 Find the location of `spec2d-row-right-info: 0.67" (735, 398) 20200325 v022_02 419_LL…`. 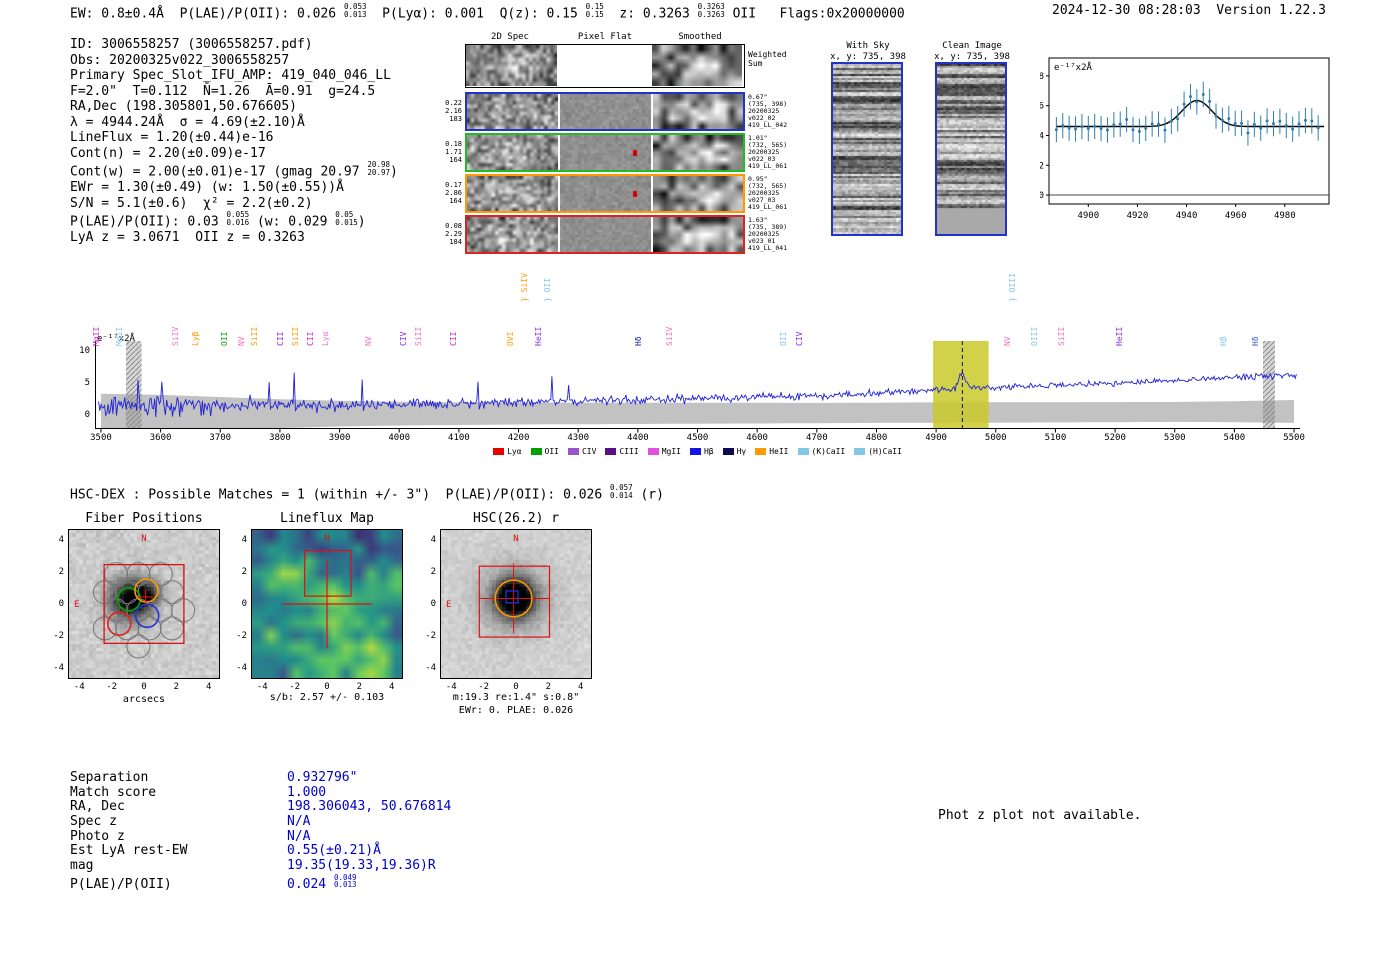

spec2d-row-right-info: 0.67" (735, 398) 20200325 v022_02 419_LL… is located at coordinates (768, 111).